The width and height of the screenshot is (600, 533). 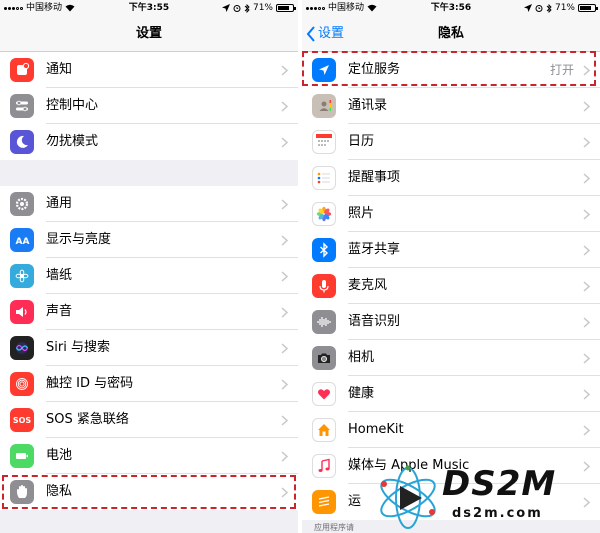 What do you see at coordinates (59, 203) in the screenshot?
I see `settings-item-label: 通用` at bounding box center [59, 203].